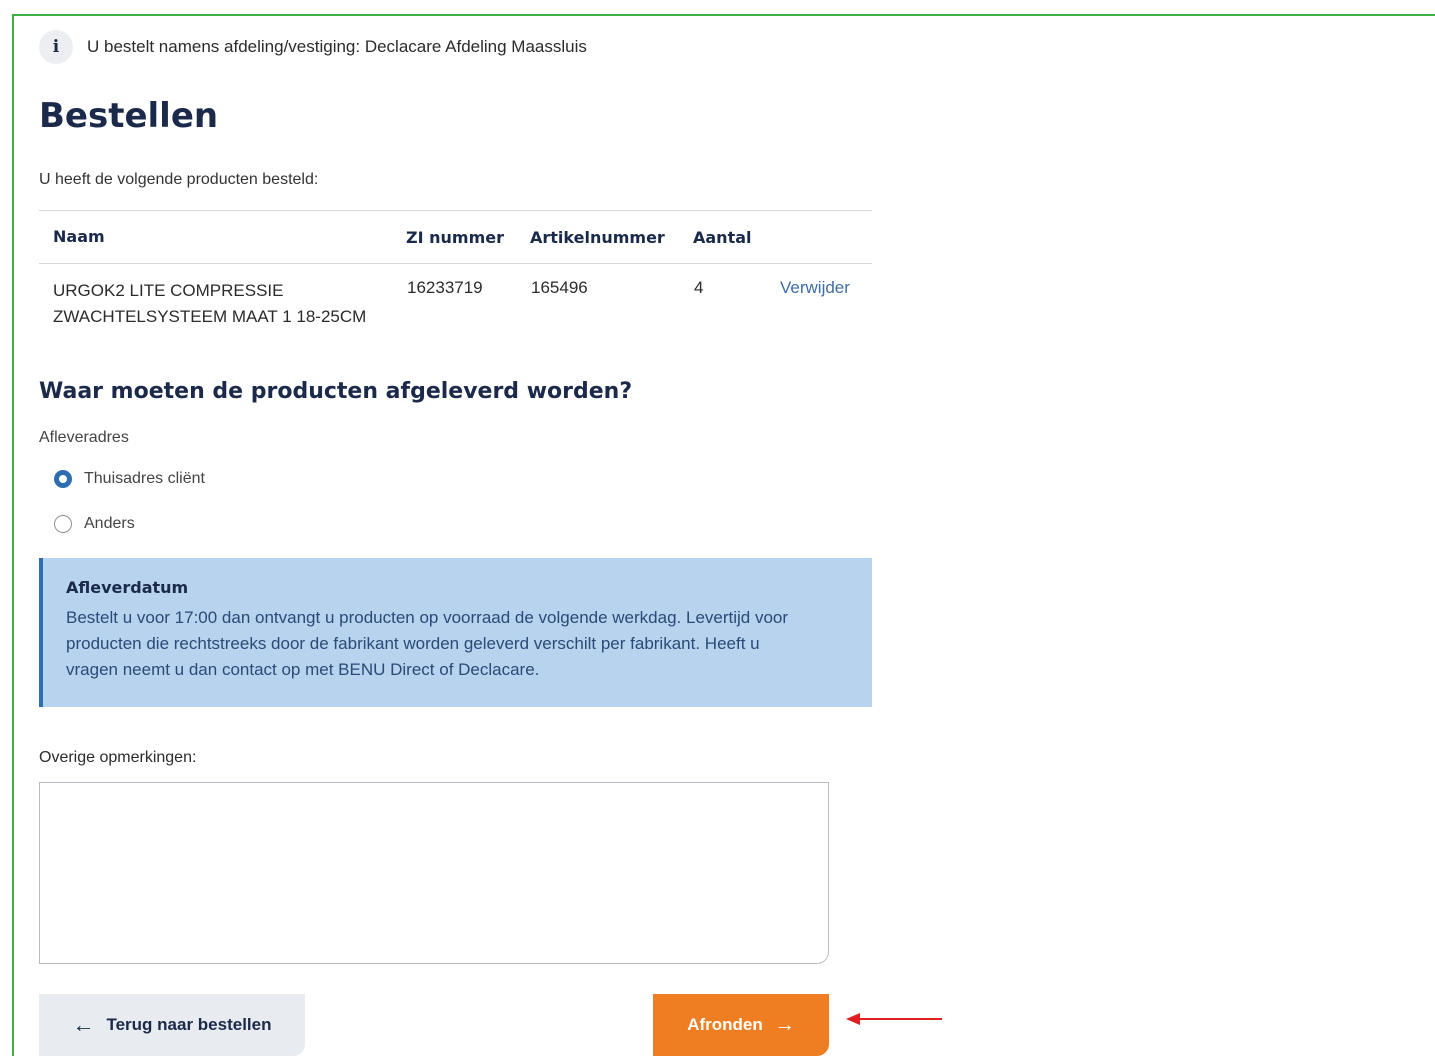  I want to click on product-article: 165496, so click(559, 287).